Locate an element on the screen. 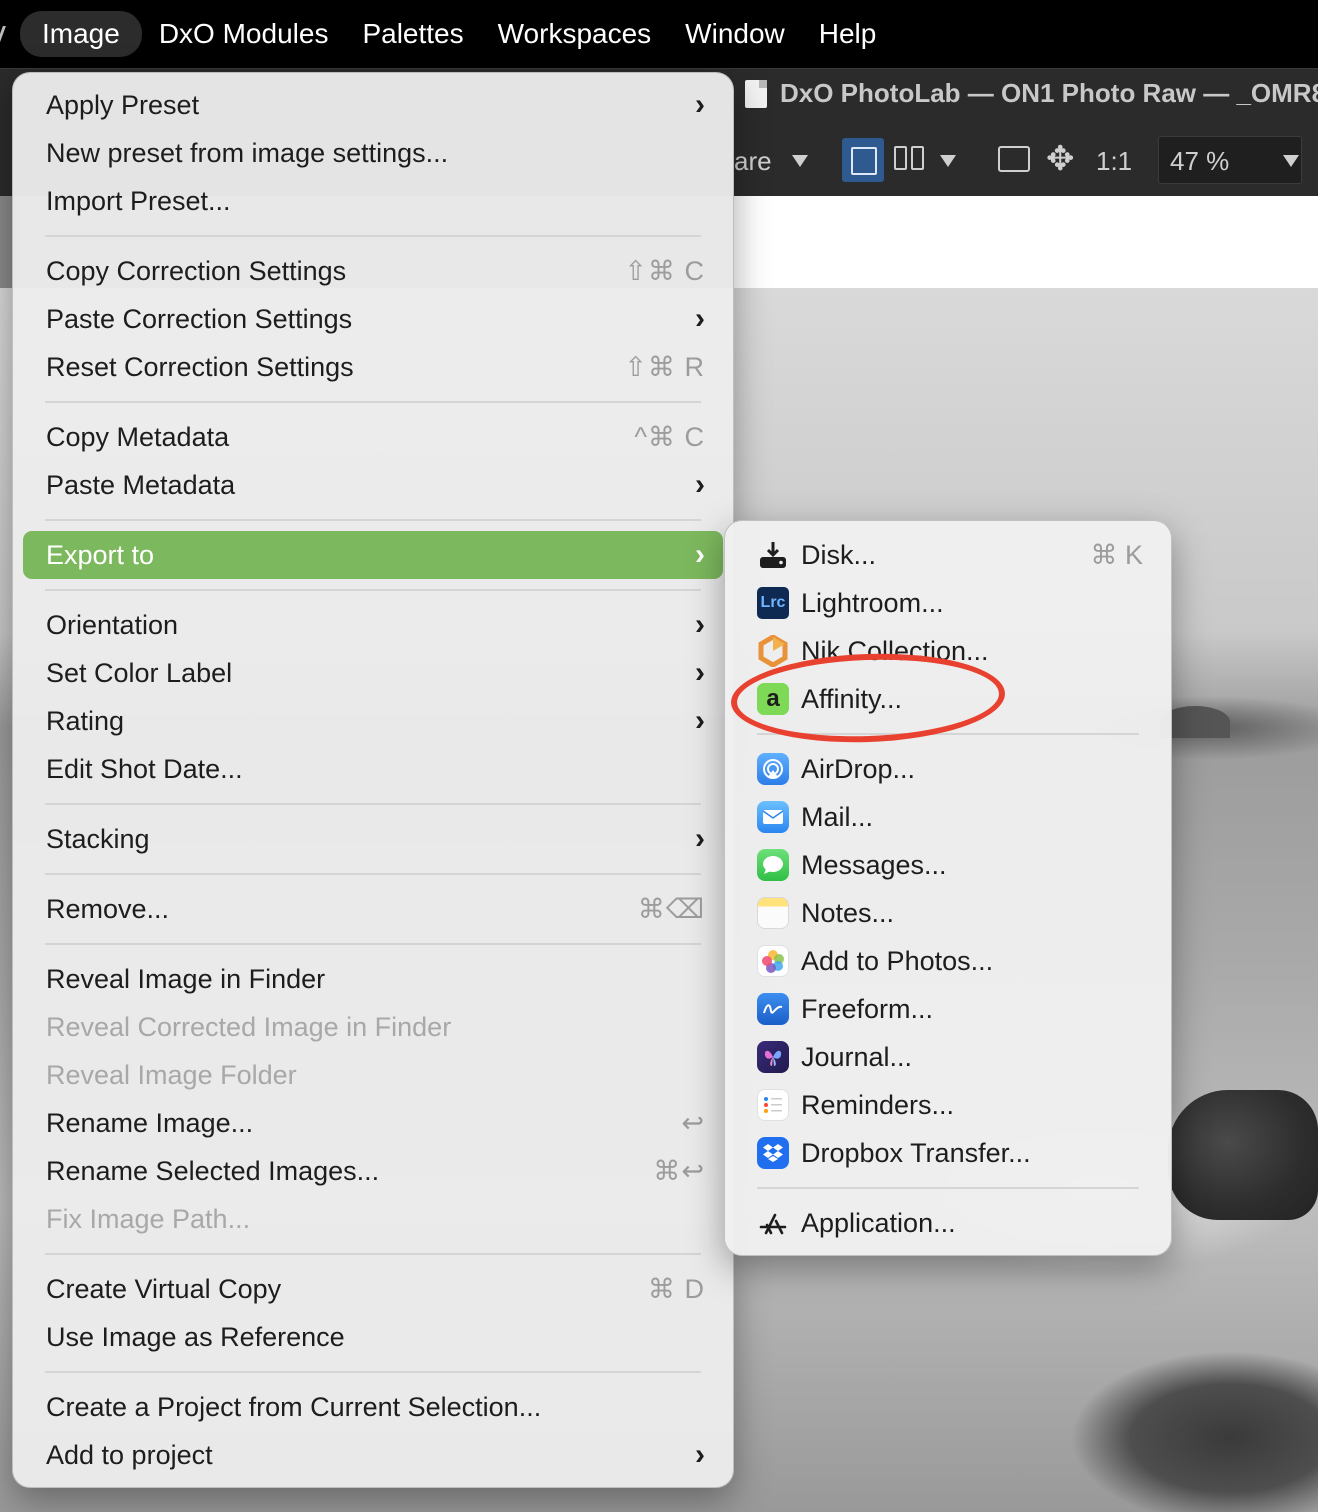 The image size is (1318, 1512). submenu-item-disk: Disk... ⌘ K is located at coordinates (948, 555).